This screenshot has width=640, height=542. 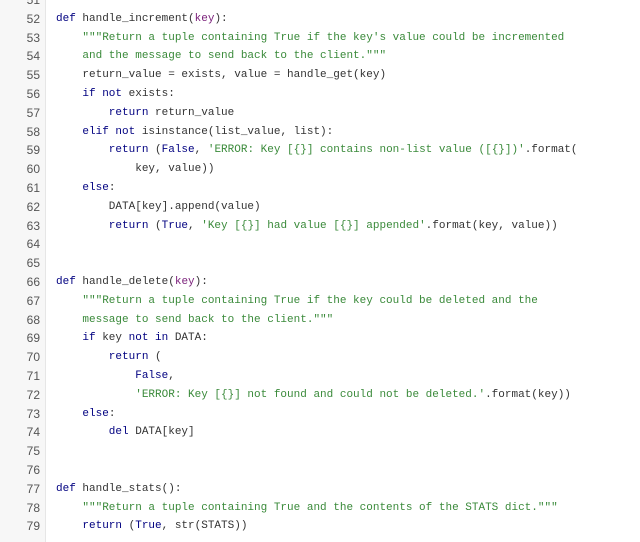 What do you see at coordinates (76, 338) in the screenshot?
I see `keyword-token: if` at bounding box center [76, 338].